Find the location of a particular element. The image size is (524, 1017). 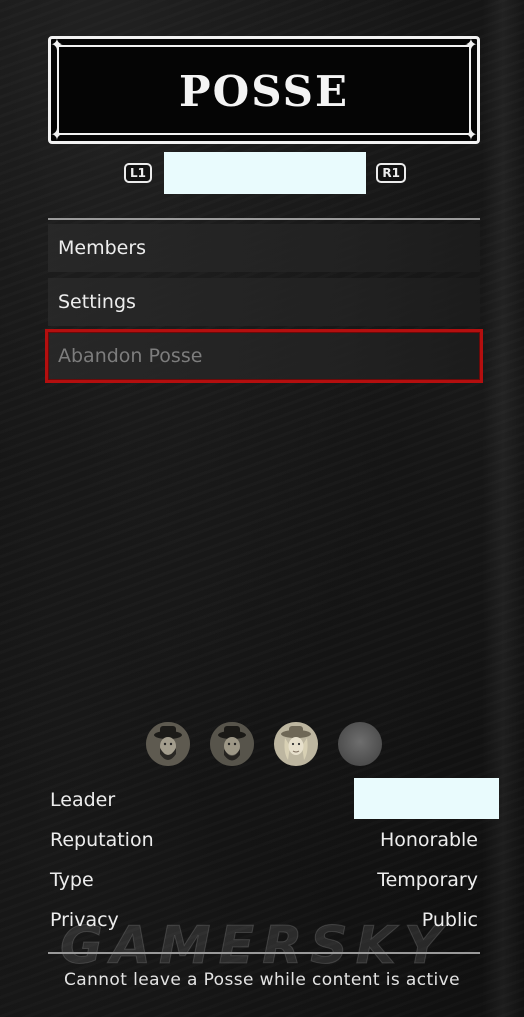

member-avatars is located at coordinates (265, 745).